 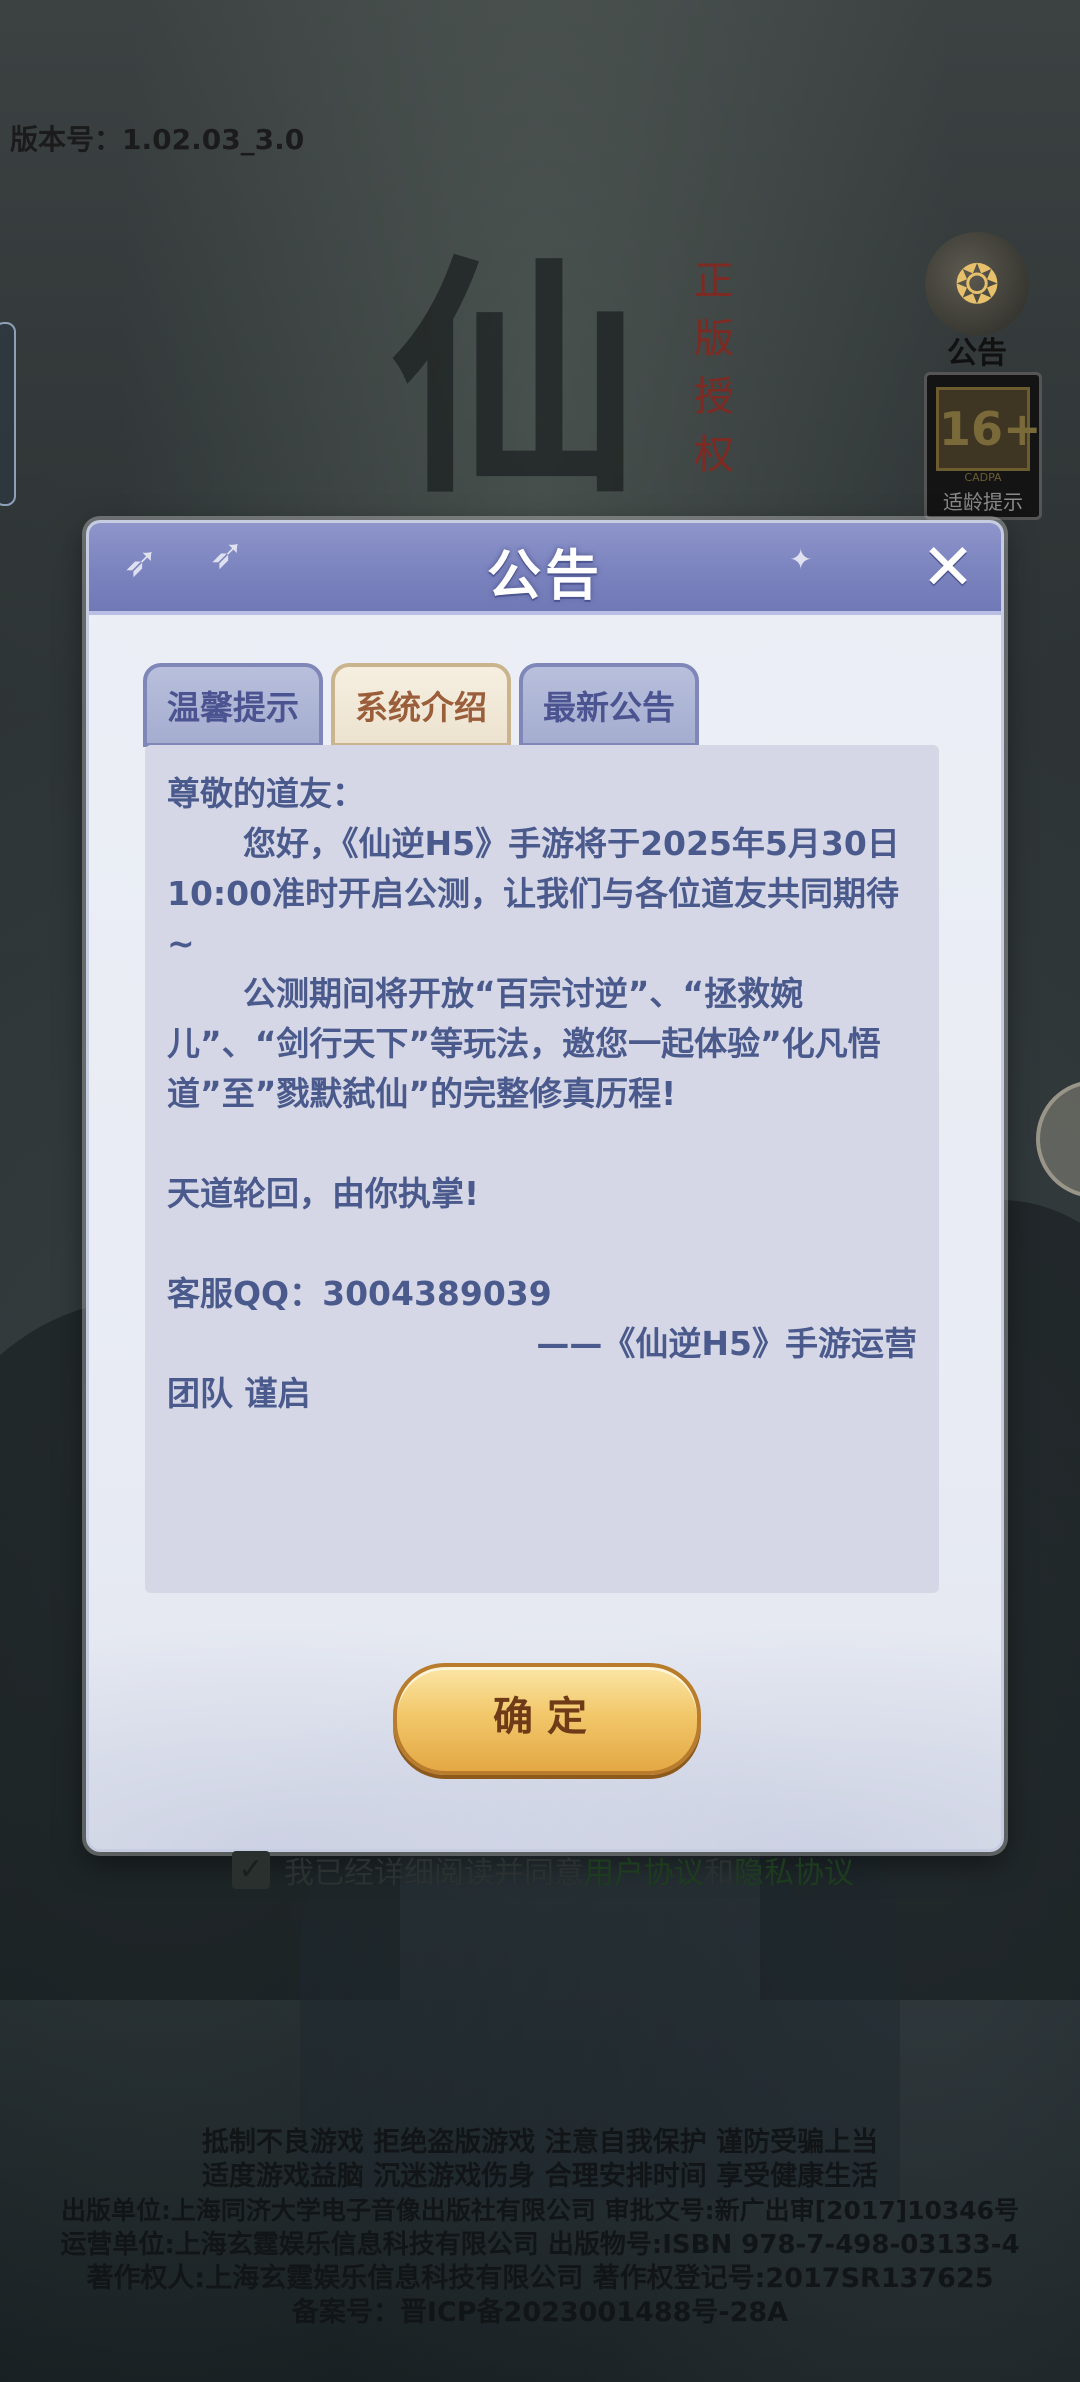 What do you see at coordinates (983, 477) in the screenshot?
I see `age-rating-org: CADPA` at bounding box center [983, 477].